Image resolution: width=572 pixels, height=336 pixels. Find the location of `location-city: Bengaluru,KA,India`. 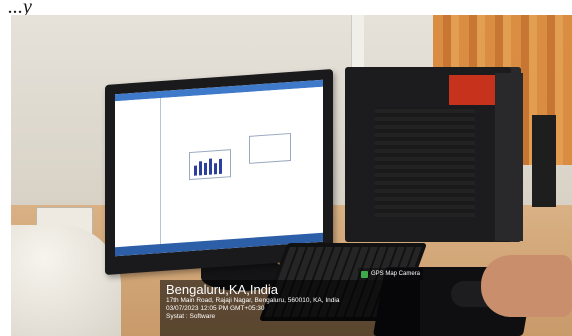

location-city: Bengaluru,KA,India is located at coordinates (222, 289).